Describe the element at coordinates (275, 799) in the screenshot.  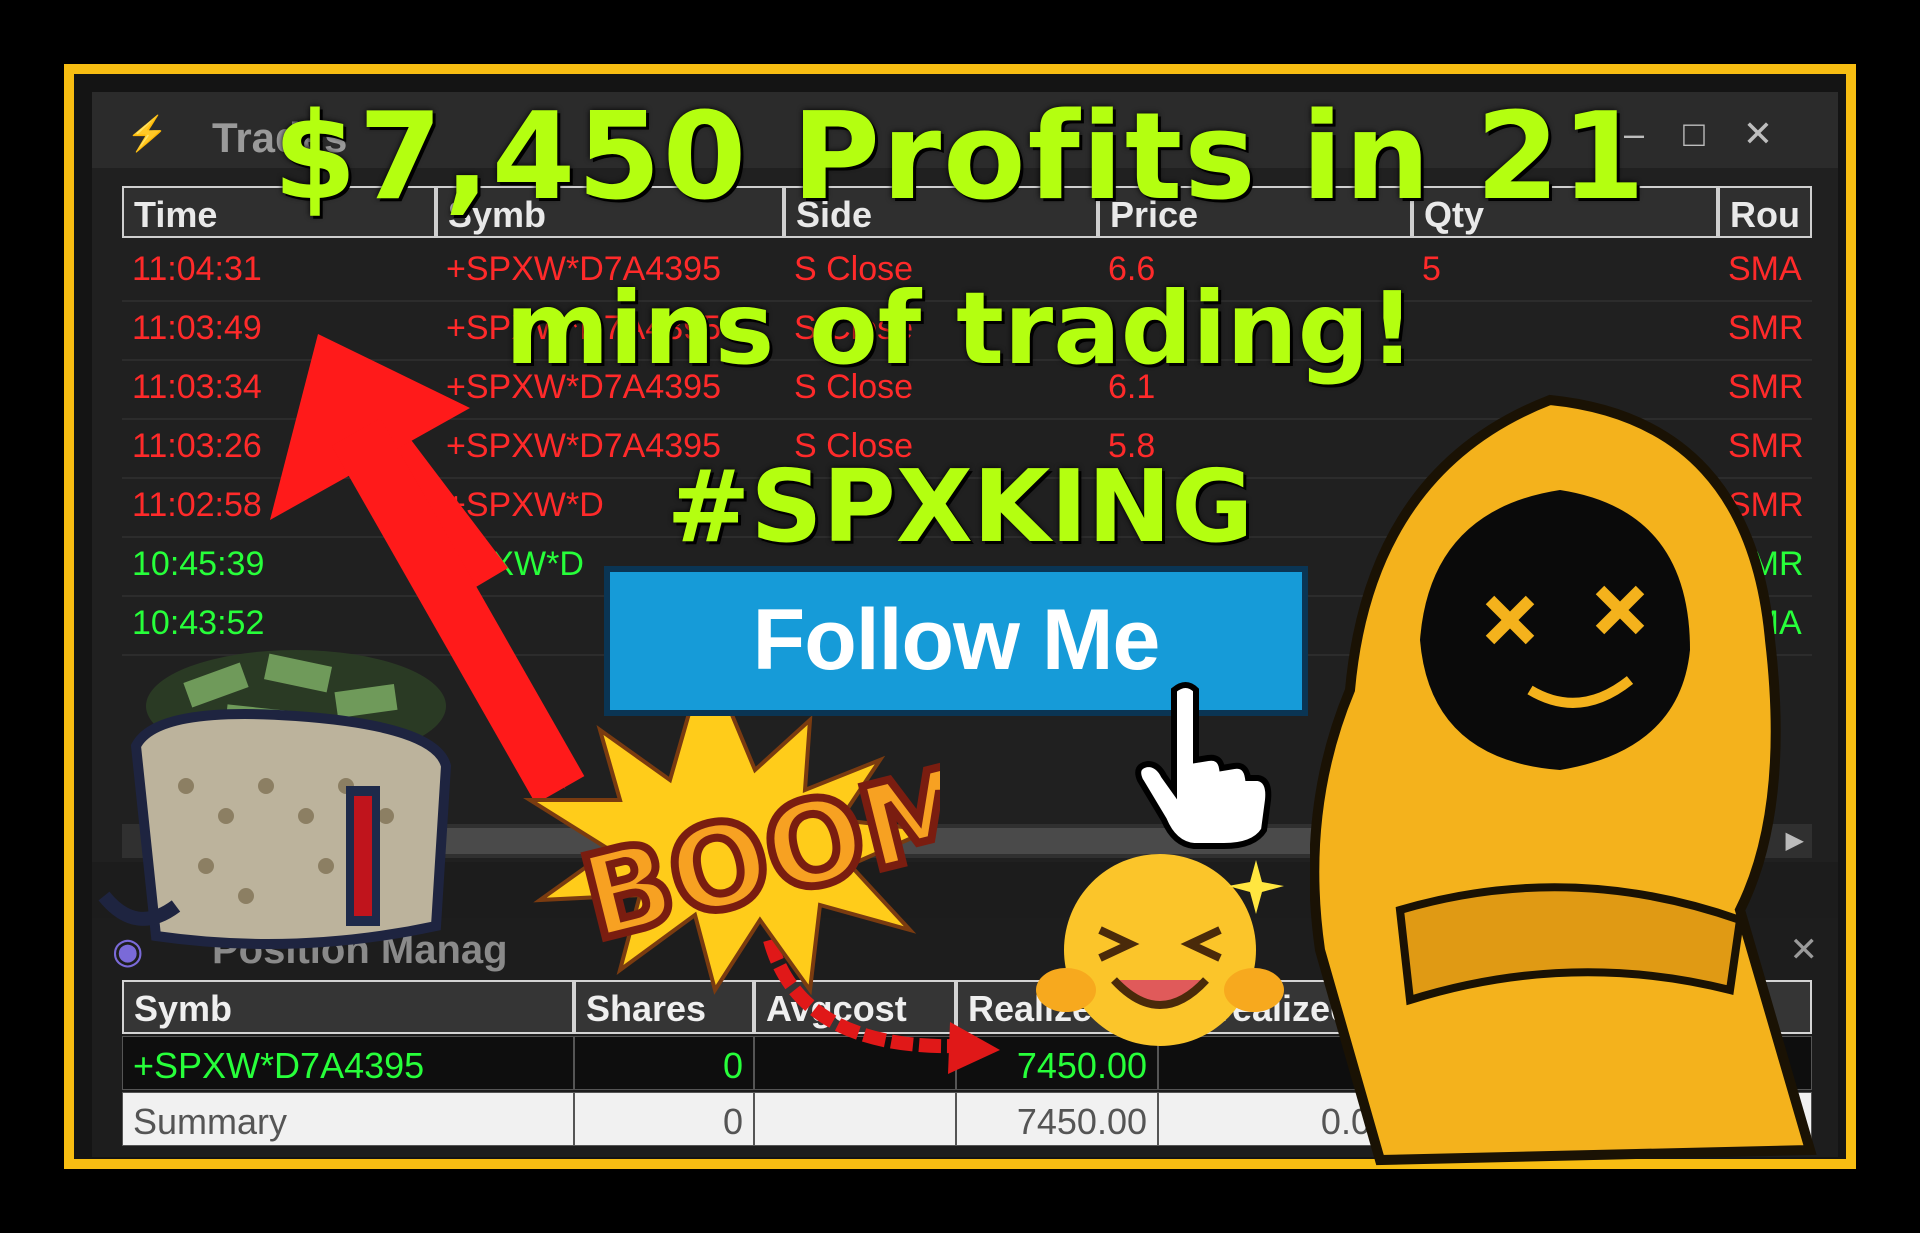
I see `money-bag-icon` at that location.